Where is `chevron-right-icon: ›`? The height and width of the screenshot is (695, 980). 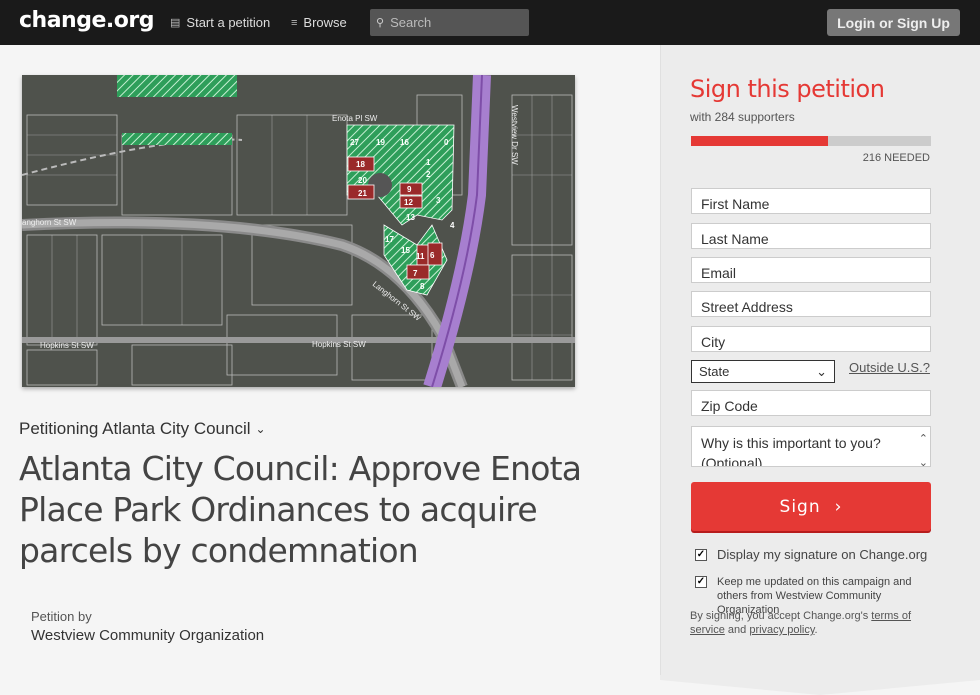
chevron-right-icon: › is located at coordinates (838, 506).